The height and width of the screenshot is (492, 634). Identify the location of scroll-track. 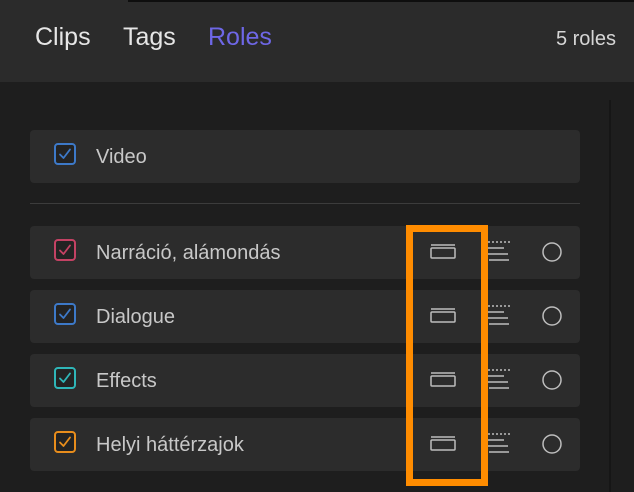
(610, 296).